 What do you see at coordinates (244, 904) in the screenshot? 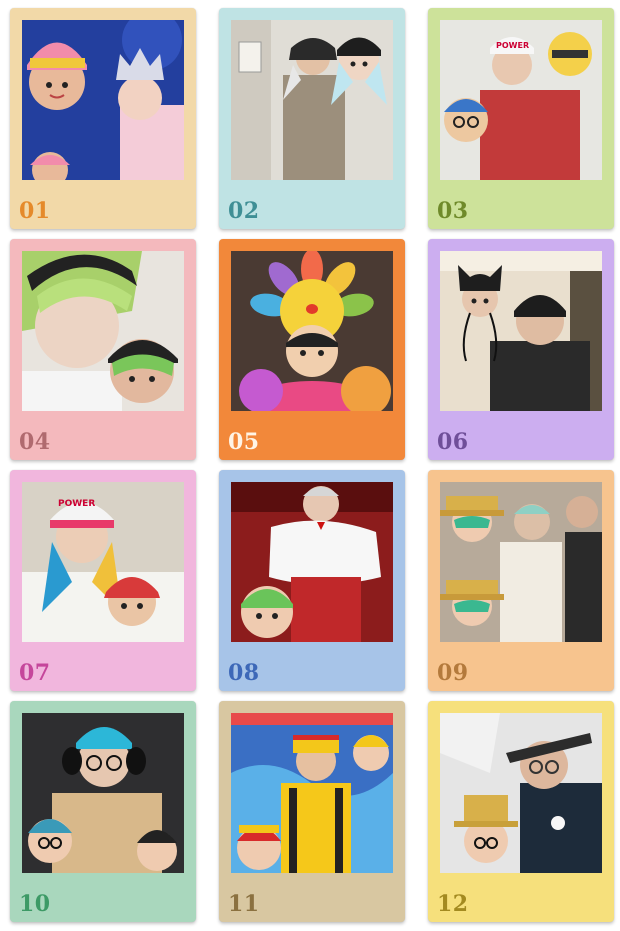
I see `card-number: 11` at bounding box center [244, 904].